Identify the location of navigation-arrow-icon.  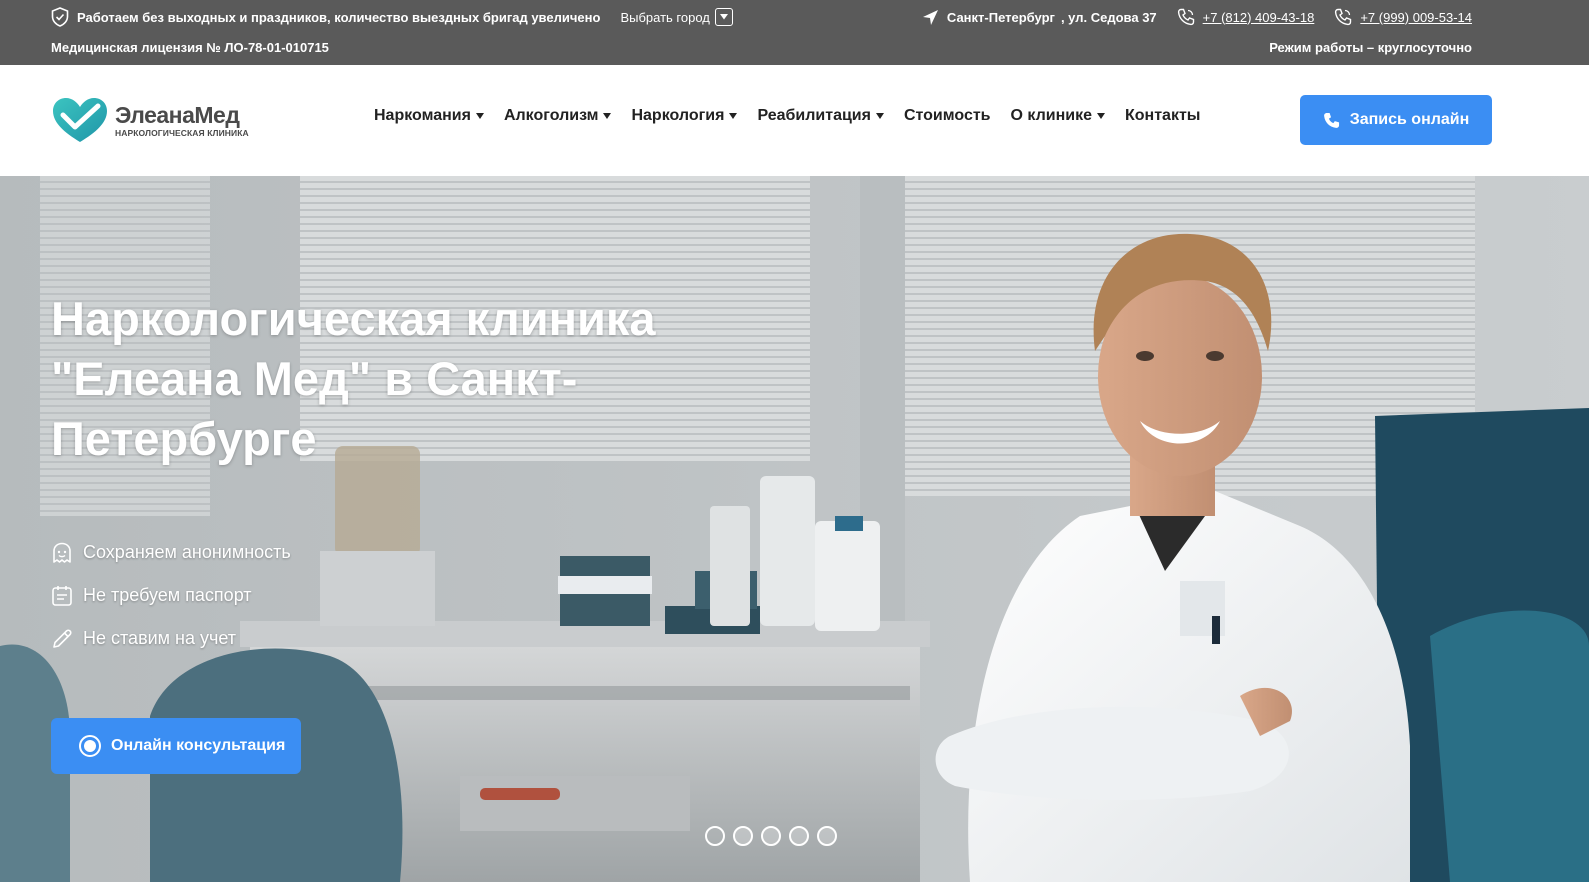
(930, 17).